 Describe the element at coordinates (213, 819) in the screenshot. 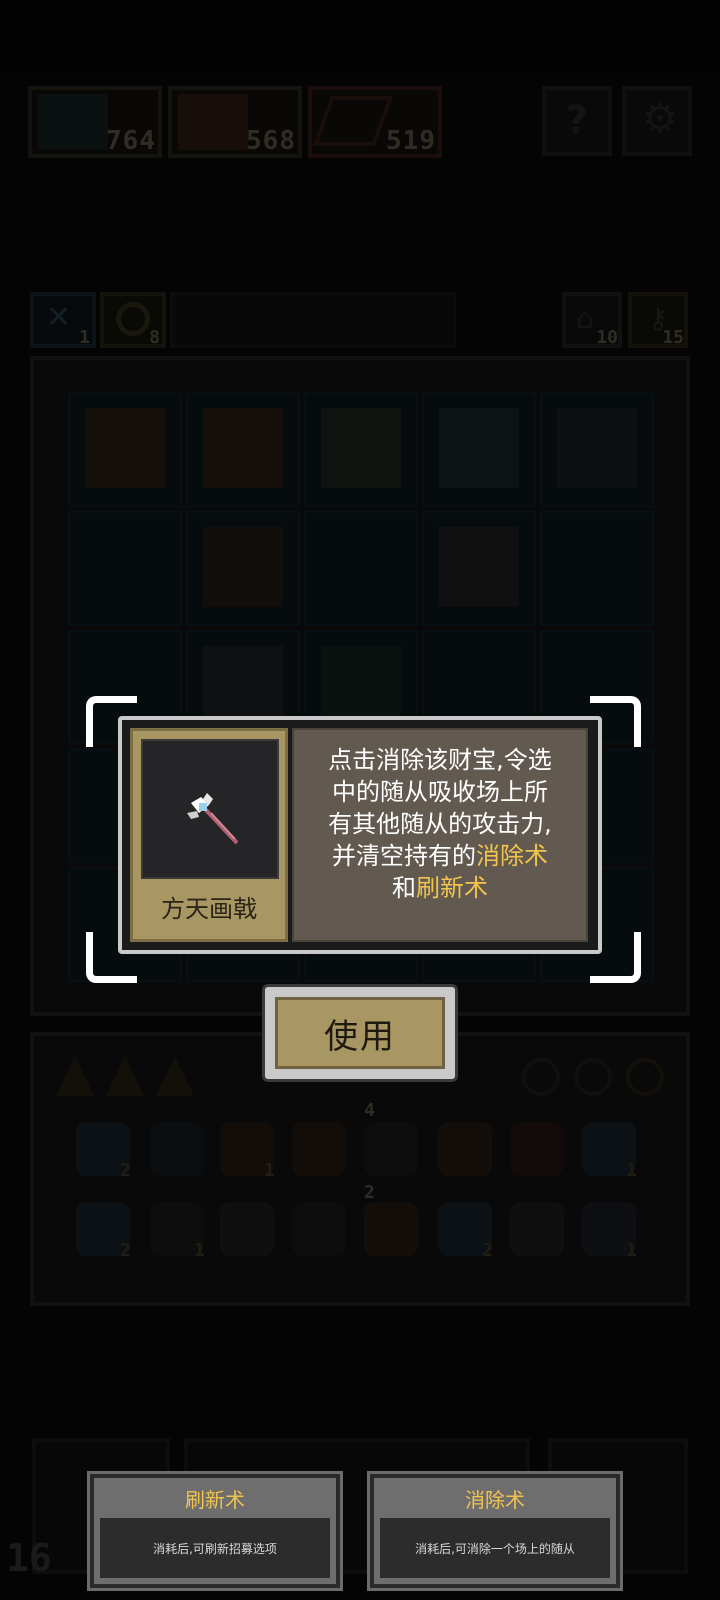

I see `halberd-icon` at that location.